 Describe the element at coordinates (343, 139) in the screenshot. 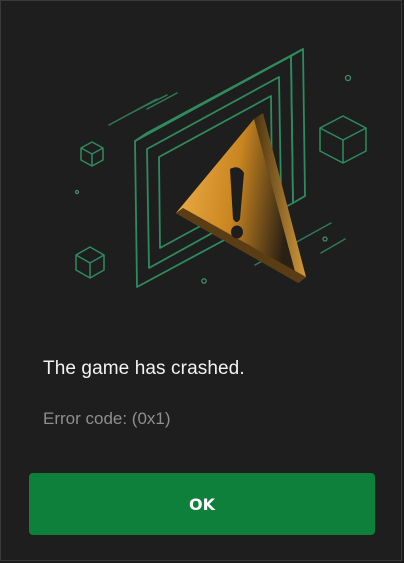

I see `cube-icon-right` at that location.